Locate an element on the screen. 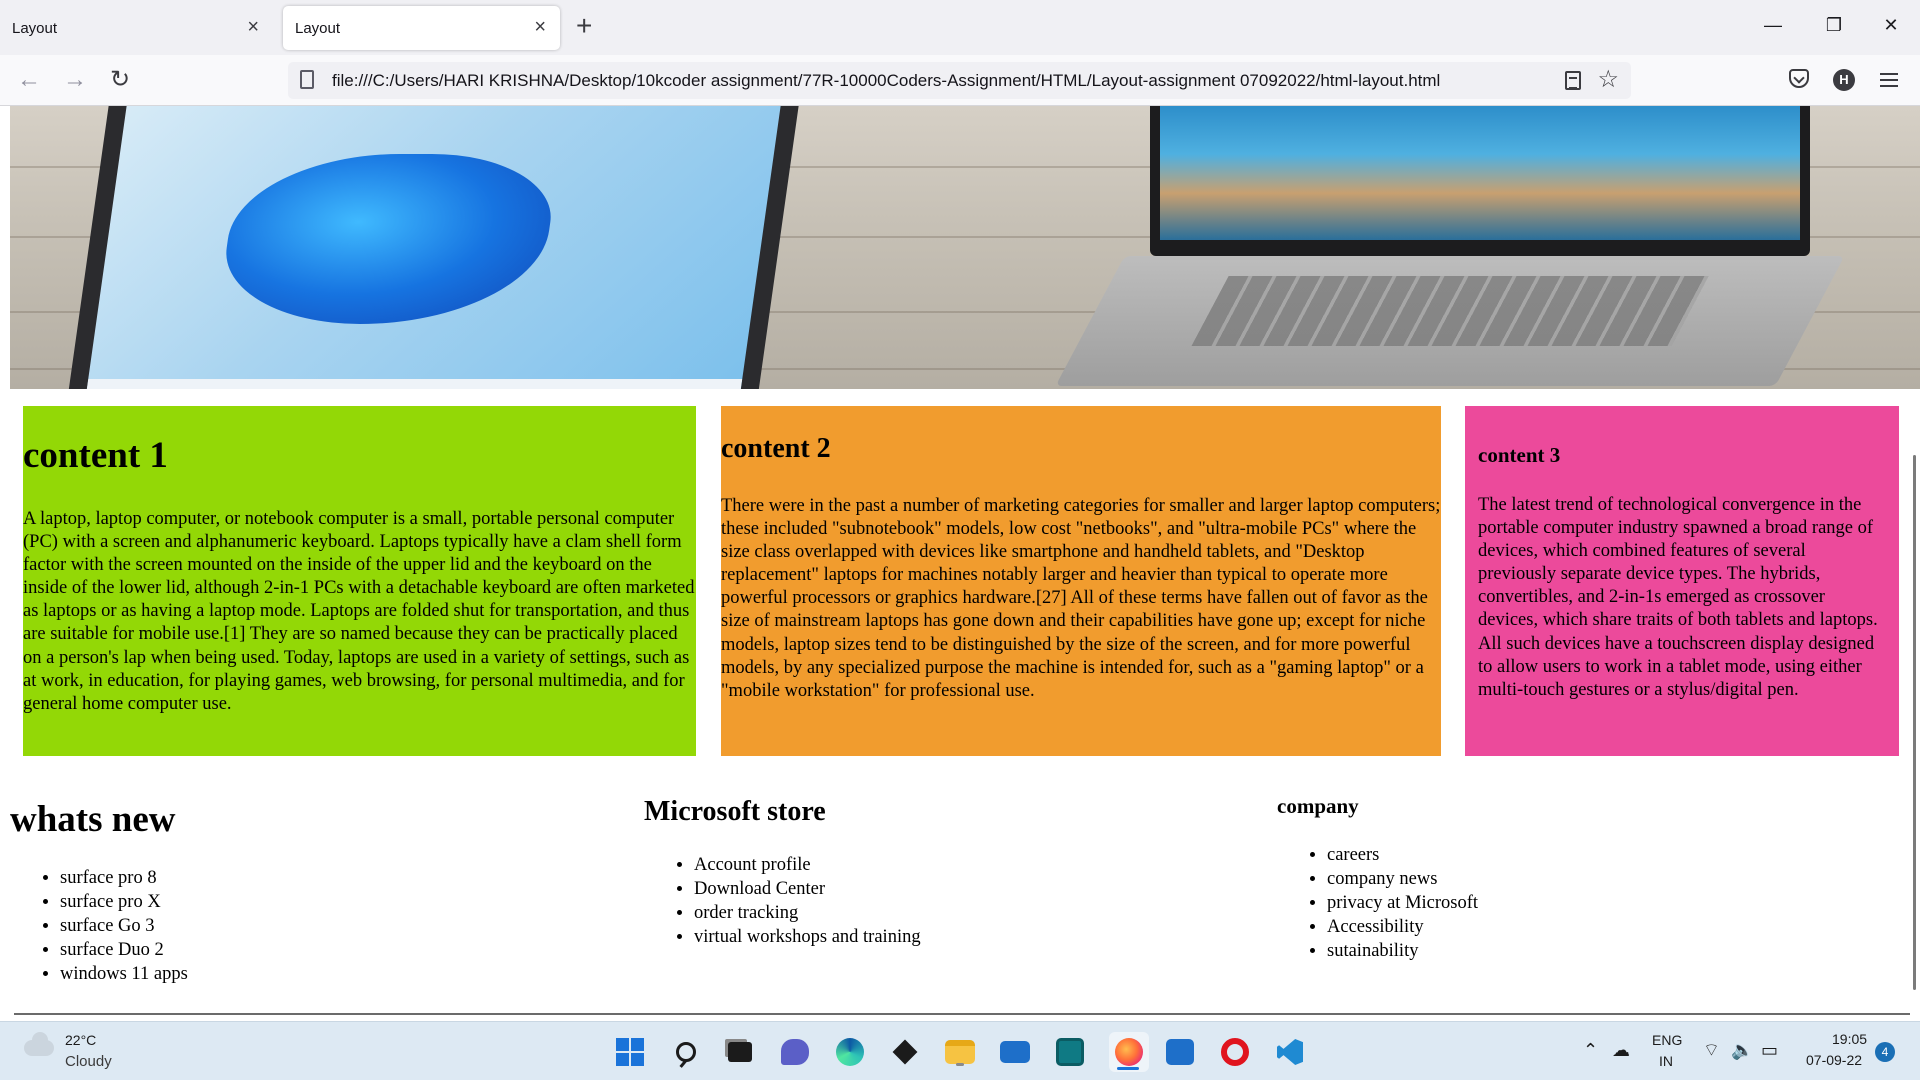 The height and width of the screenshot is (1080, 1920). start-icon is located at coordinates (630, 1052).